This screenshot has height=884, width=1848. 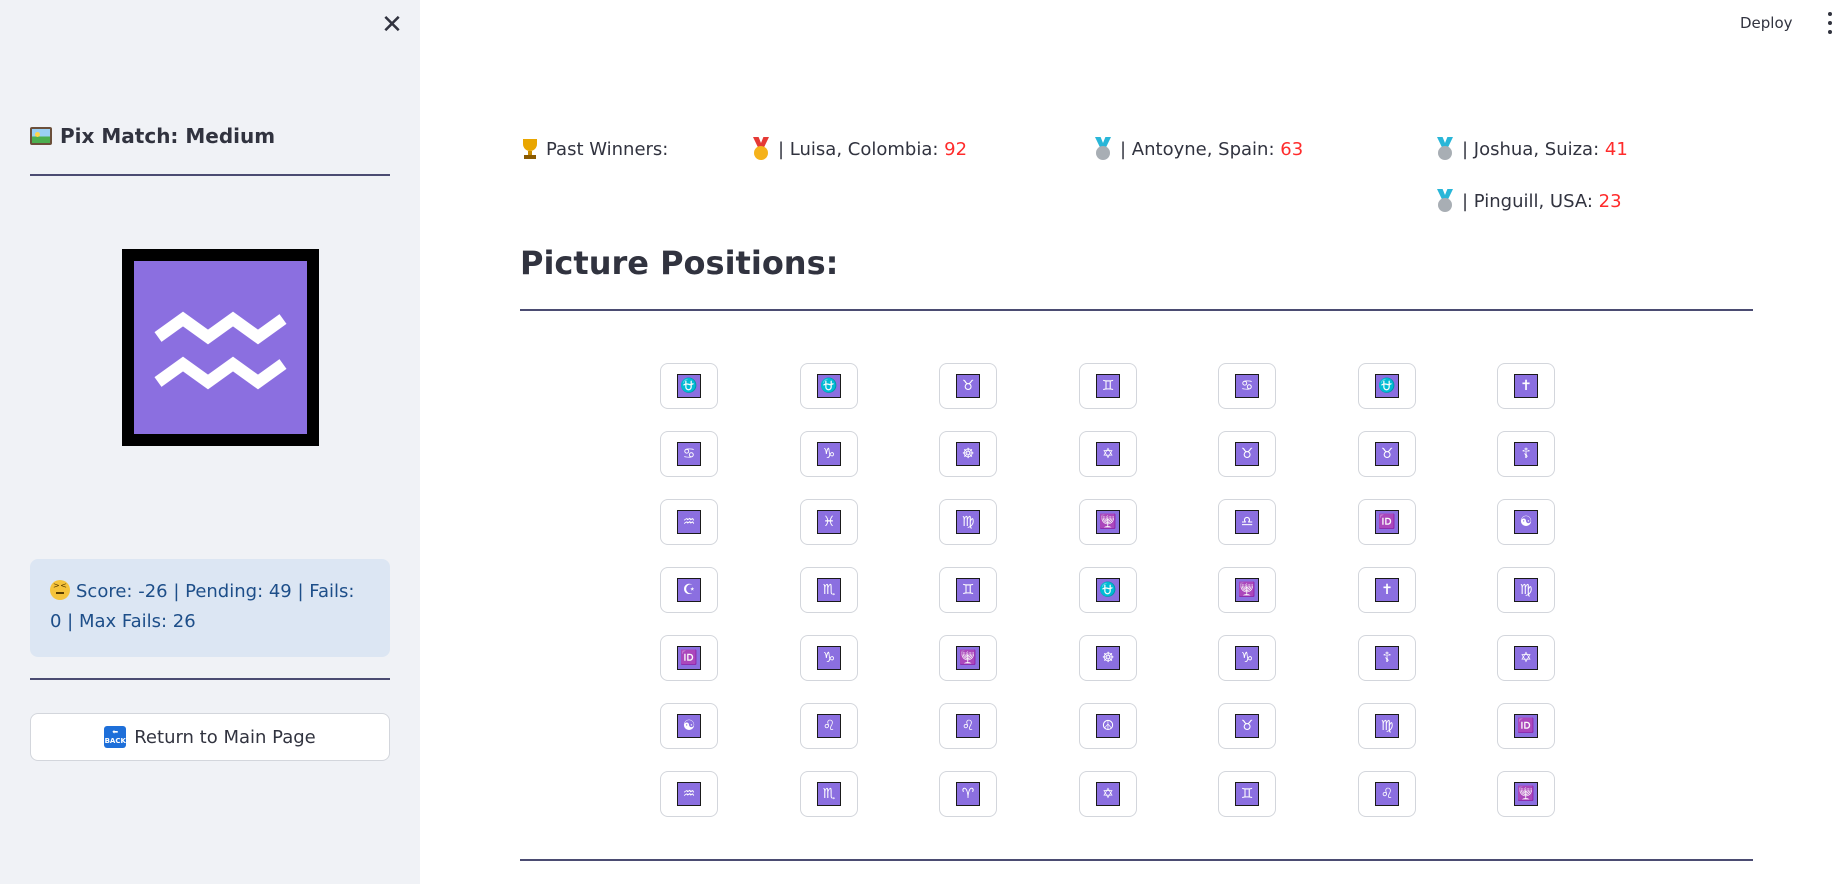 I want to click on return-button-label: Return to Main Page, so click(x=225, y=737).